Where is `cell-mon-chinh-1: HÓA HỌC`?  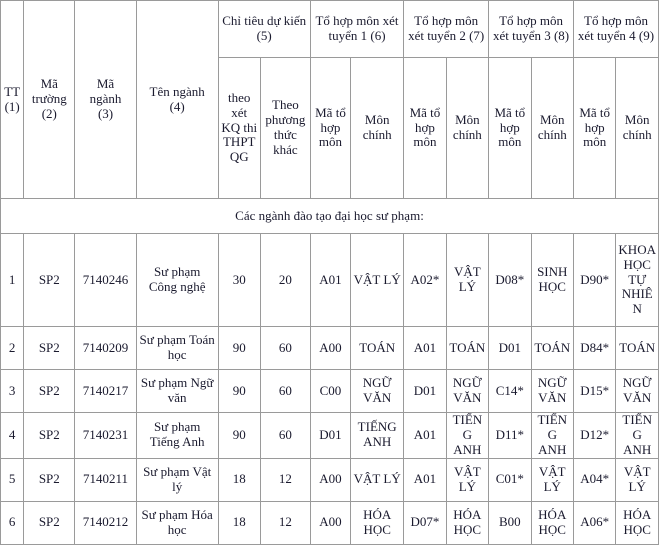
cell-mon-chinh-1: HÓA HỌC is located at coordinates (377, 522).